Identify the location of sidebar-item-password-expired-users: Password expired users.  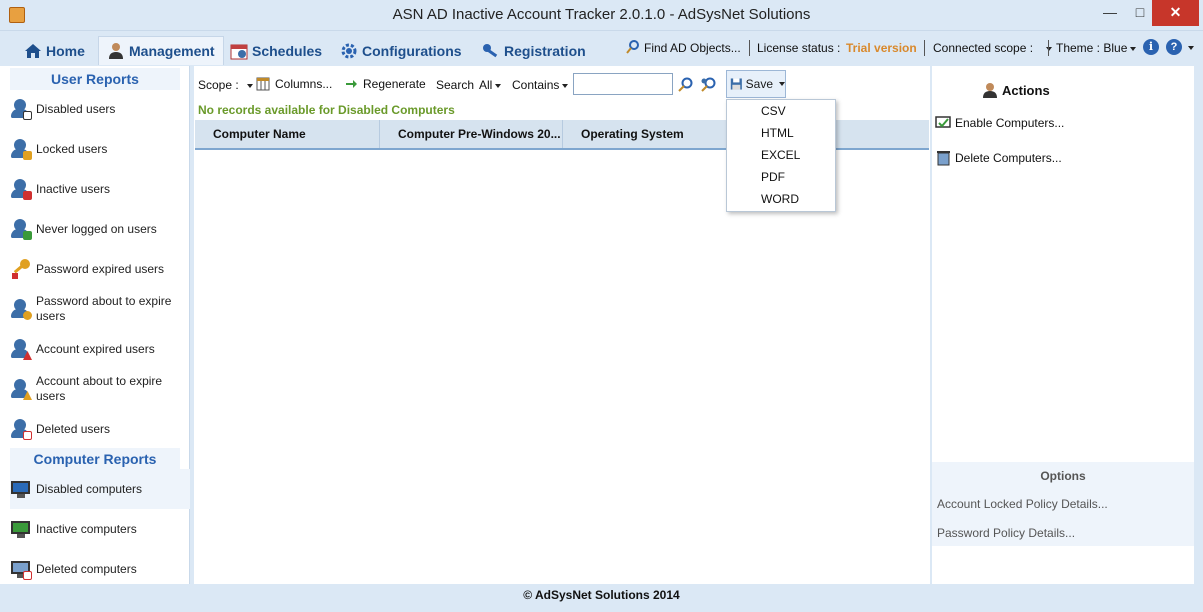
(100, 269).